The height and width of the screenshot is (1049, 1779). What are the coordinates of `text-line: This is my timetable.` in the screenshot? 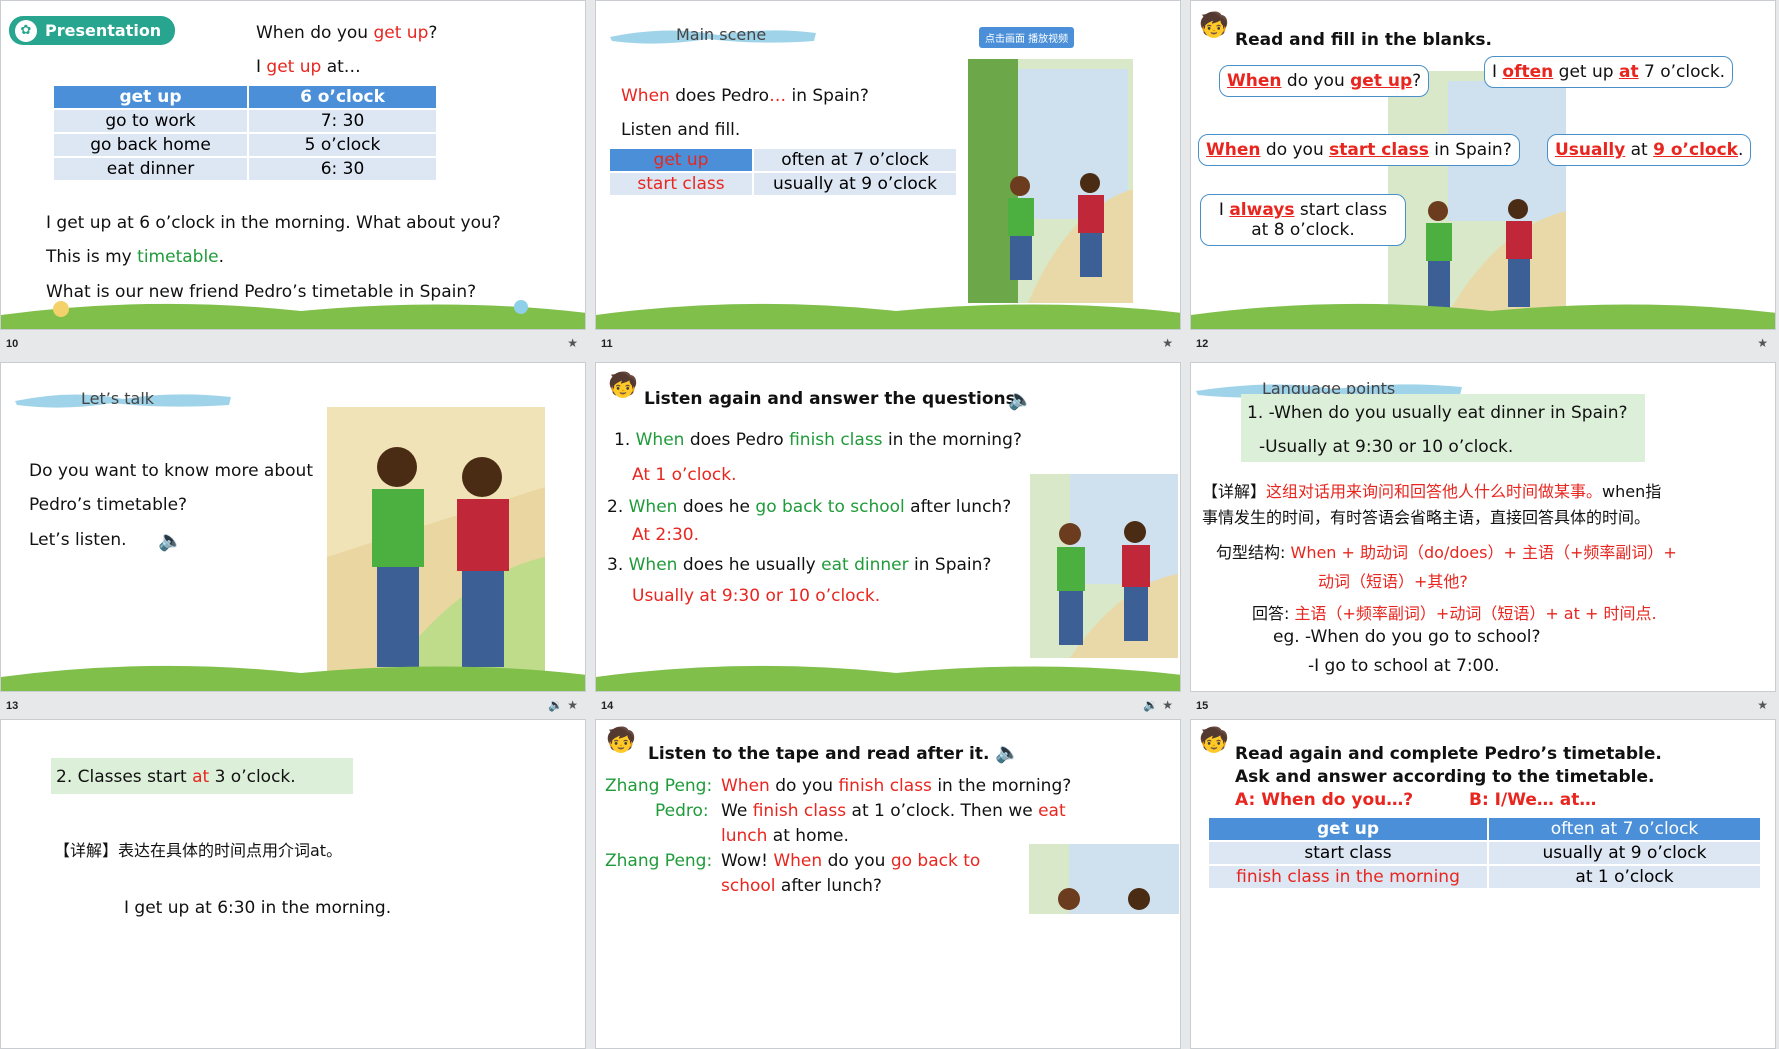 It's located at (135, 257).